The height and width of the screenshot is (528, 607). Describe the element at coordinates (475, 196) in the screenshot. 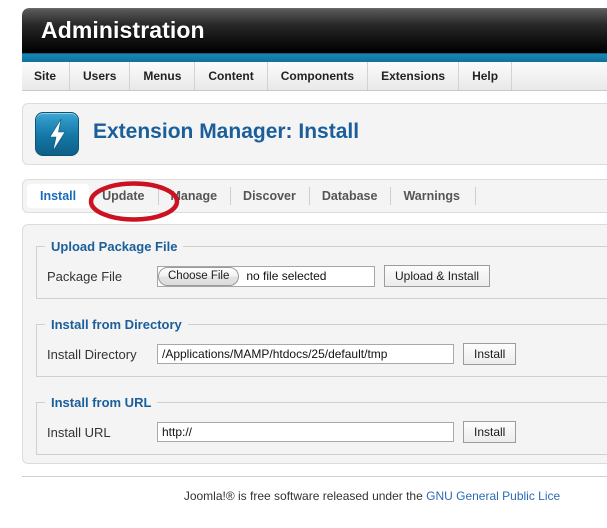

I see `tab-separator` at that location.